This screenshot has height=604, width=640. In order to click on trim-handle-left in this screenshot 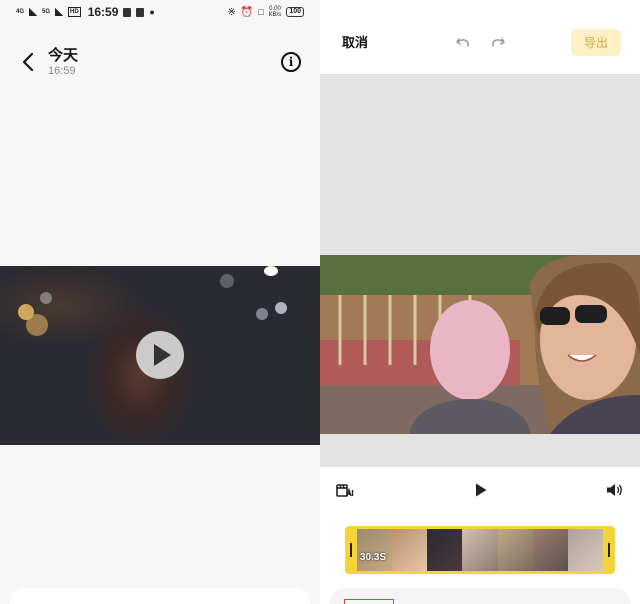, I will do `click(351, 550)`.